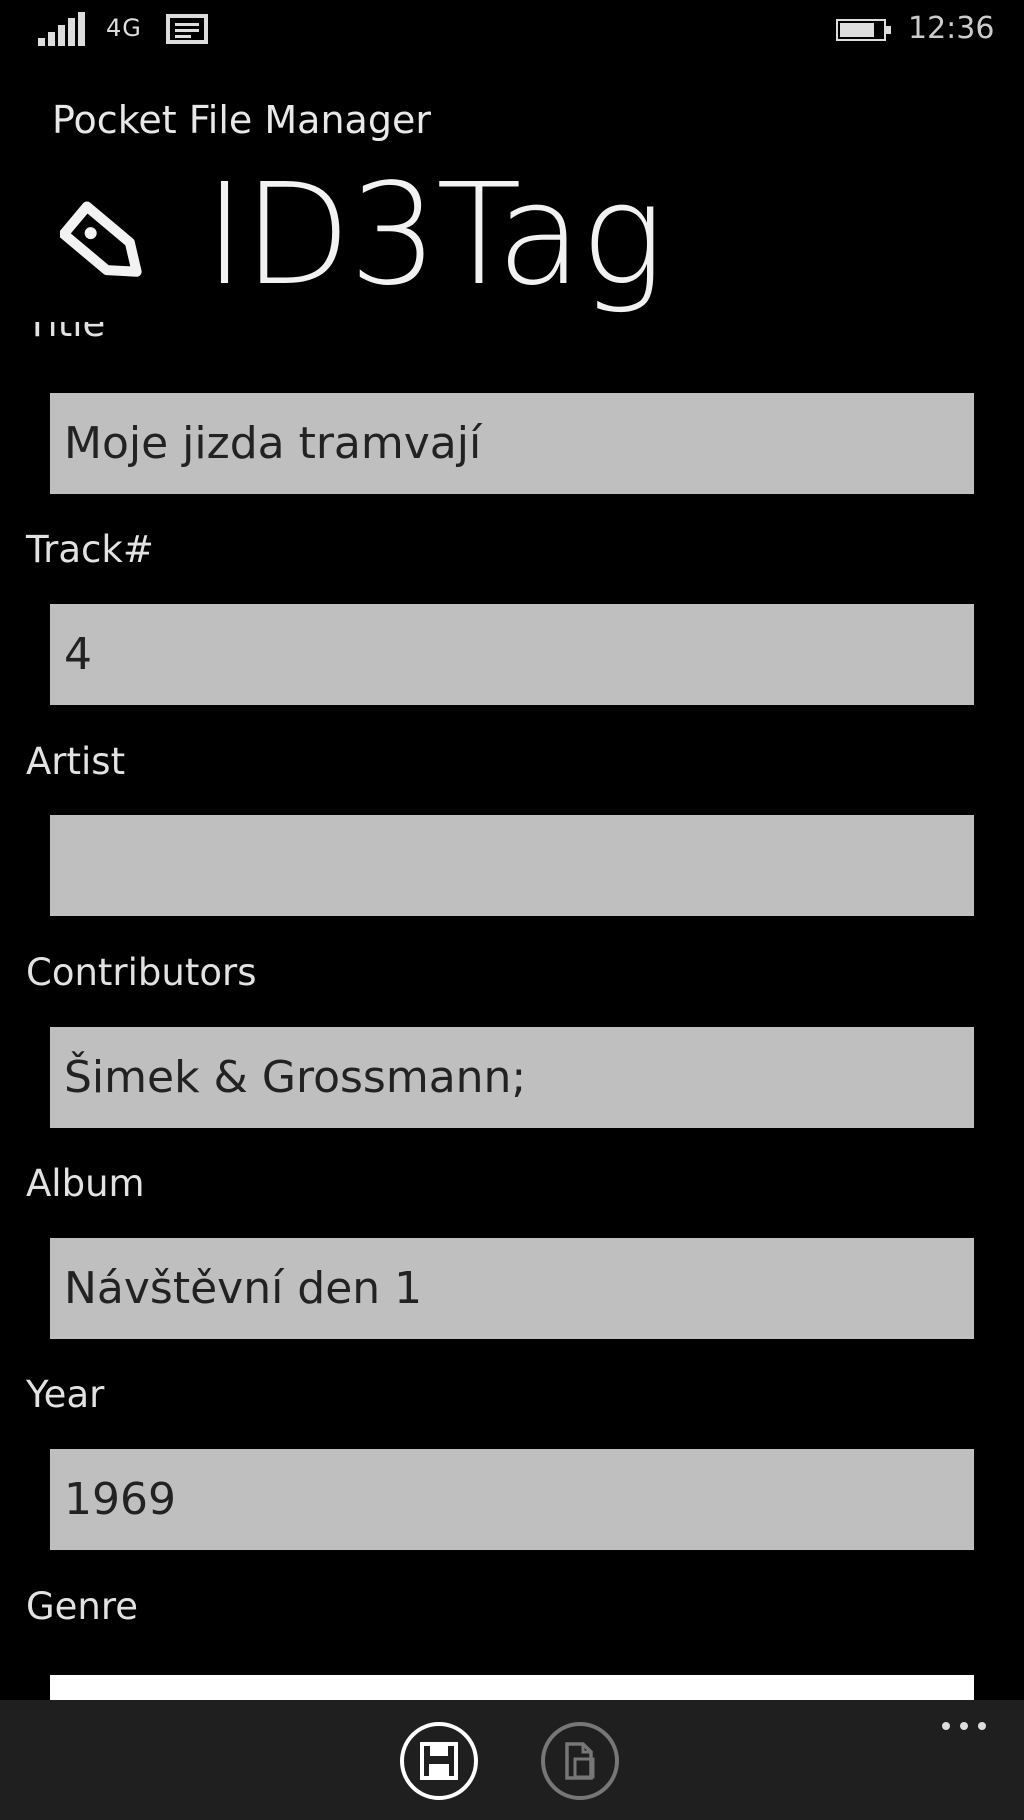  What do you see at coordinates (512, 865) in the screenshot?
I see `artist-input` at bounding box center [512, 865].